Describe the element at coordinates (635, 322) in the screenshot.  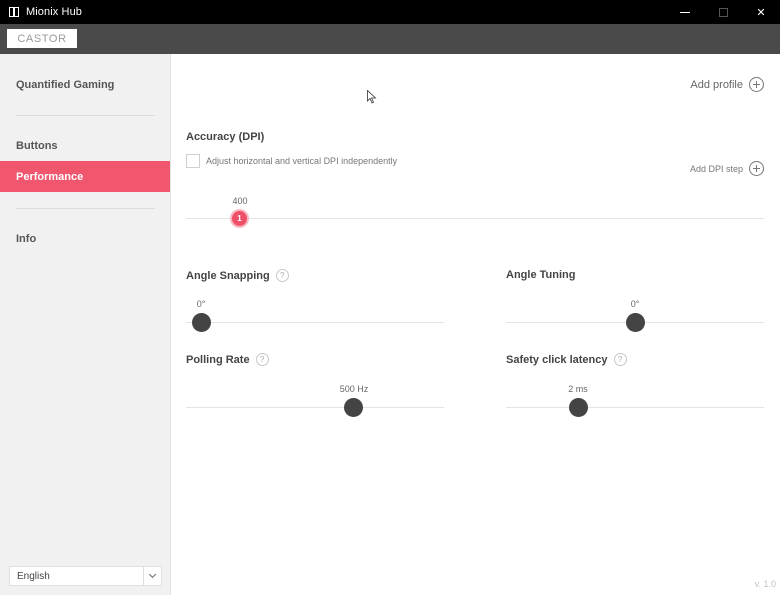
I see `angle-tuning-slider-handle` at that location.